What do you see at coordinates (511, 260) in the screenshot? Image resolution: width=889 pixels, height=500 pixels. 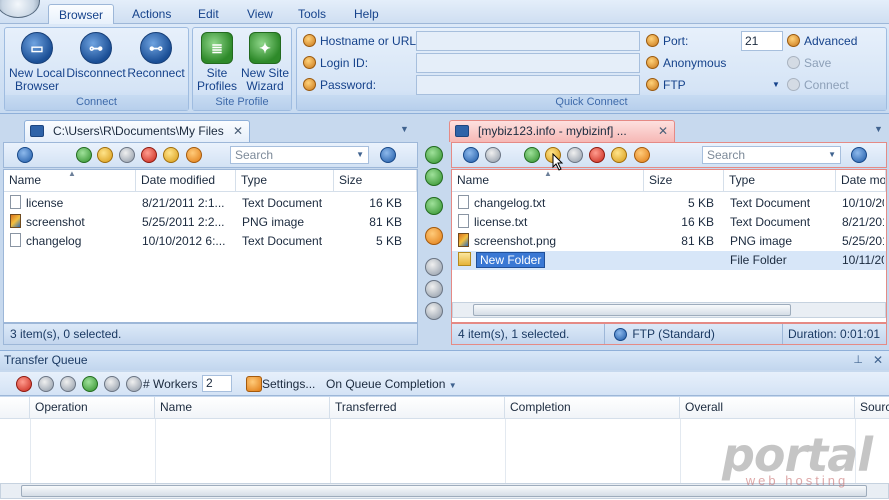 I see `rename-input: New Folder` at bounding box center [511, 260].